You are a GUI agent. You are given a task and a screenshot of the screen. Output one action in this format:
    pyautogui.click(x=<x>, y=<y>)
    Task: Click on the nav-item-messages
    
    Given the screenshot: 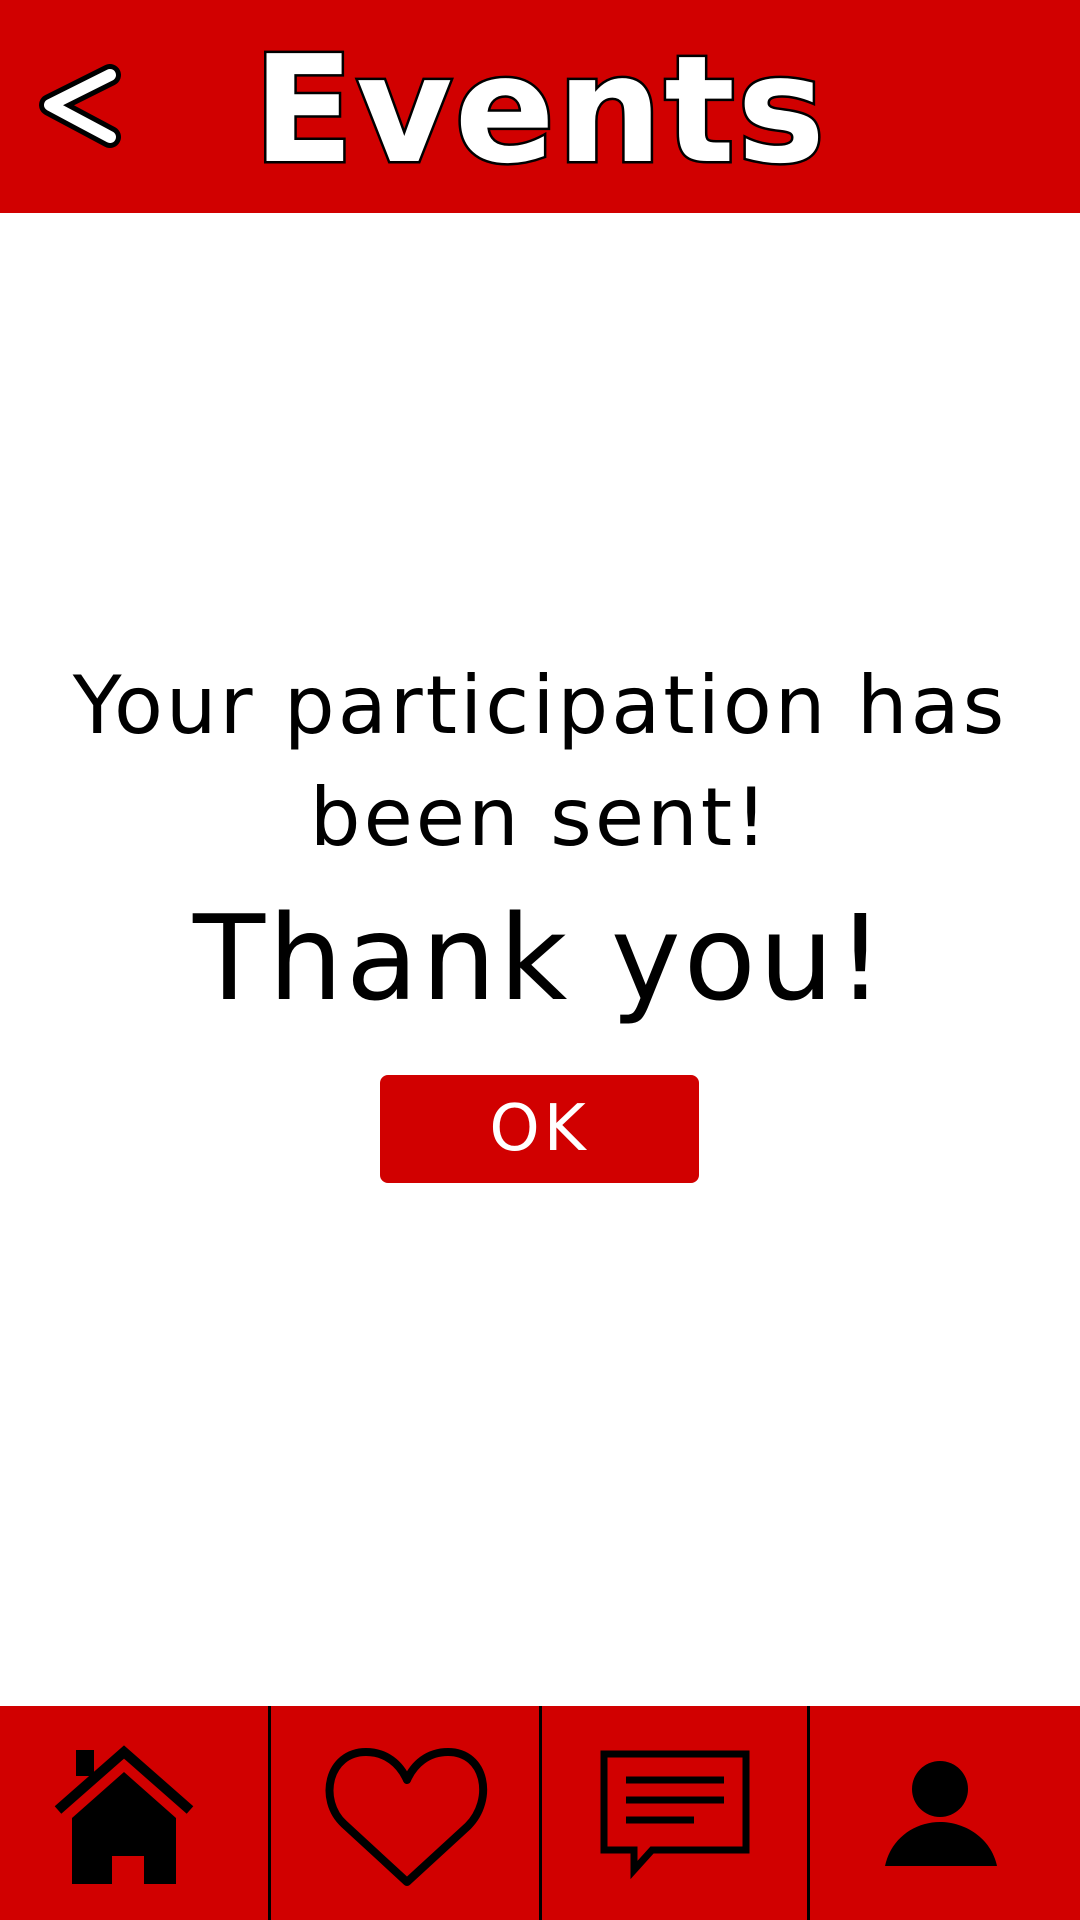 What is the action you would take?
    pyautogui.click(x=674, y=1813)
    